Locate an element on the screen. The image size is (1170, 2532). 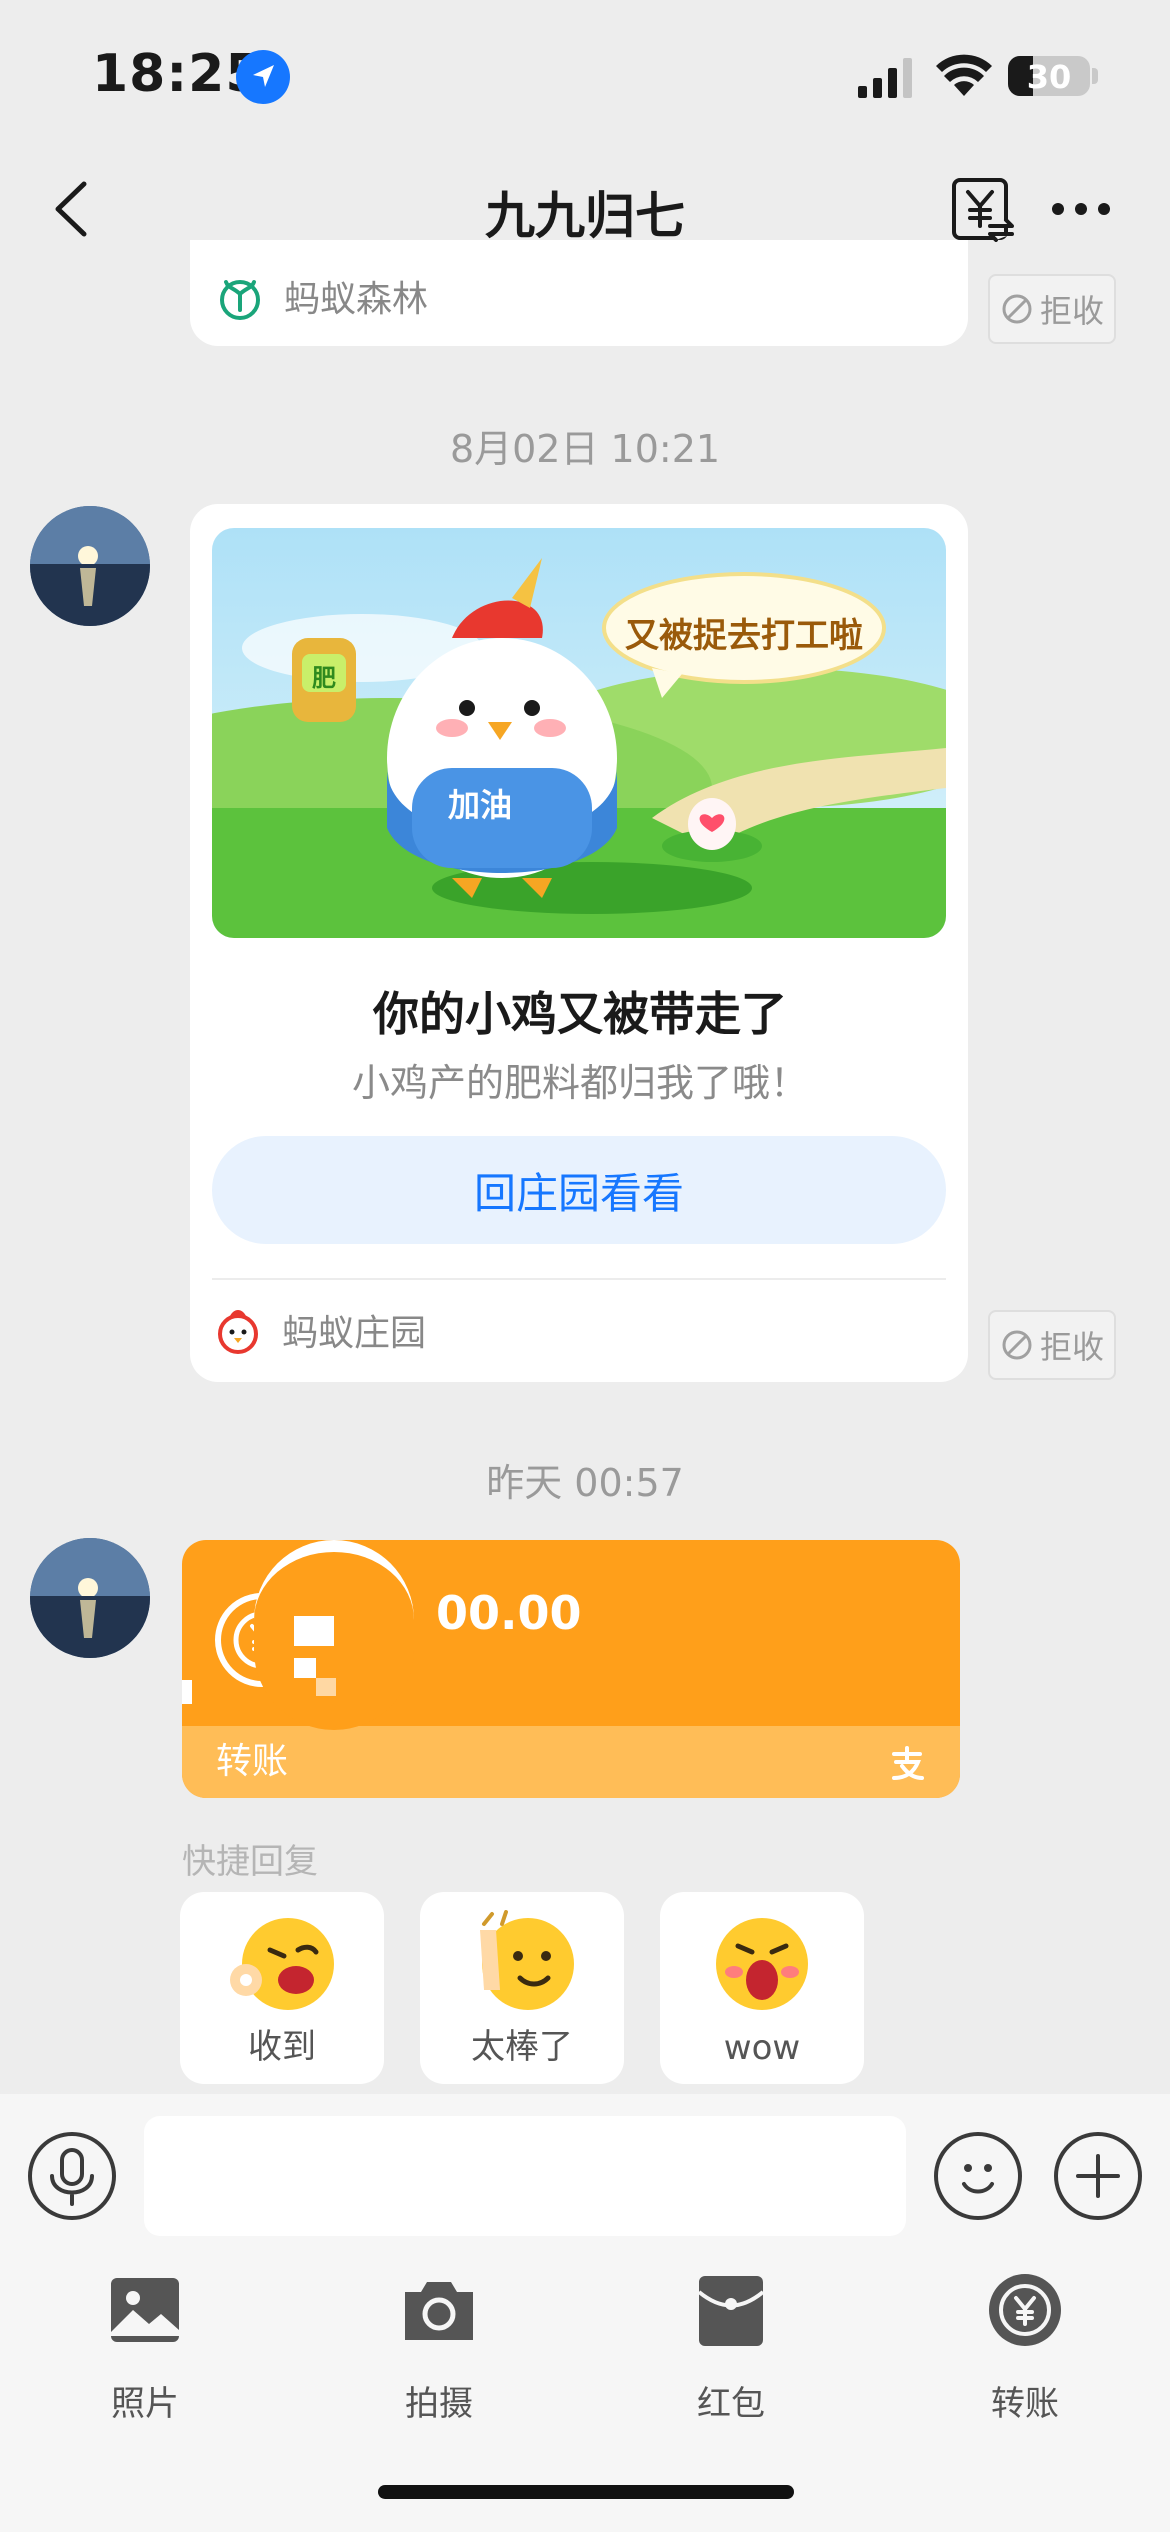
message-input is located at coordinates (525, 2176).